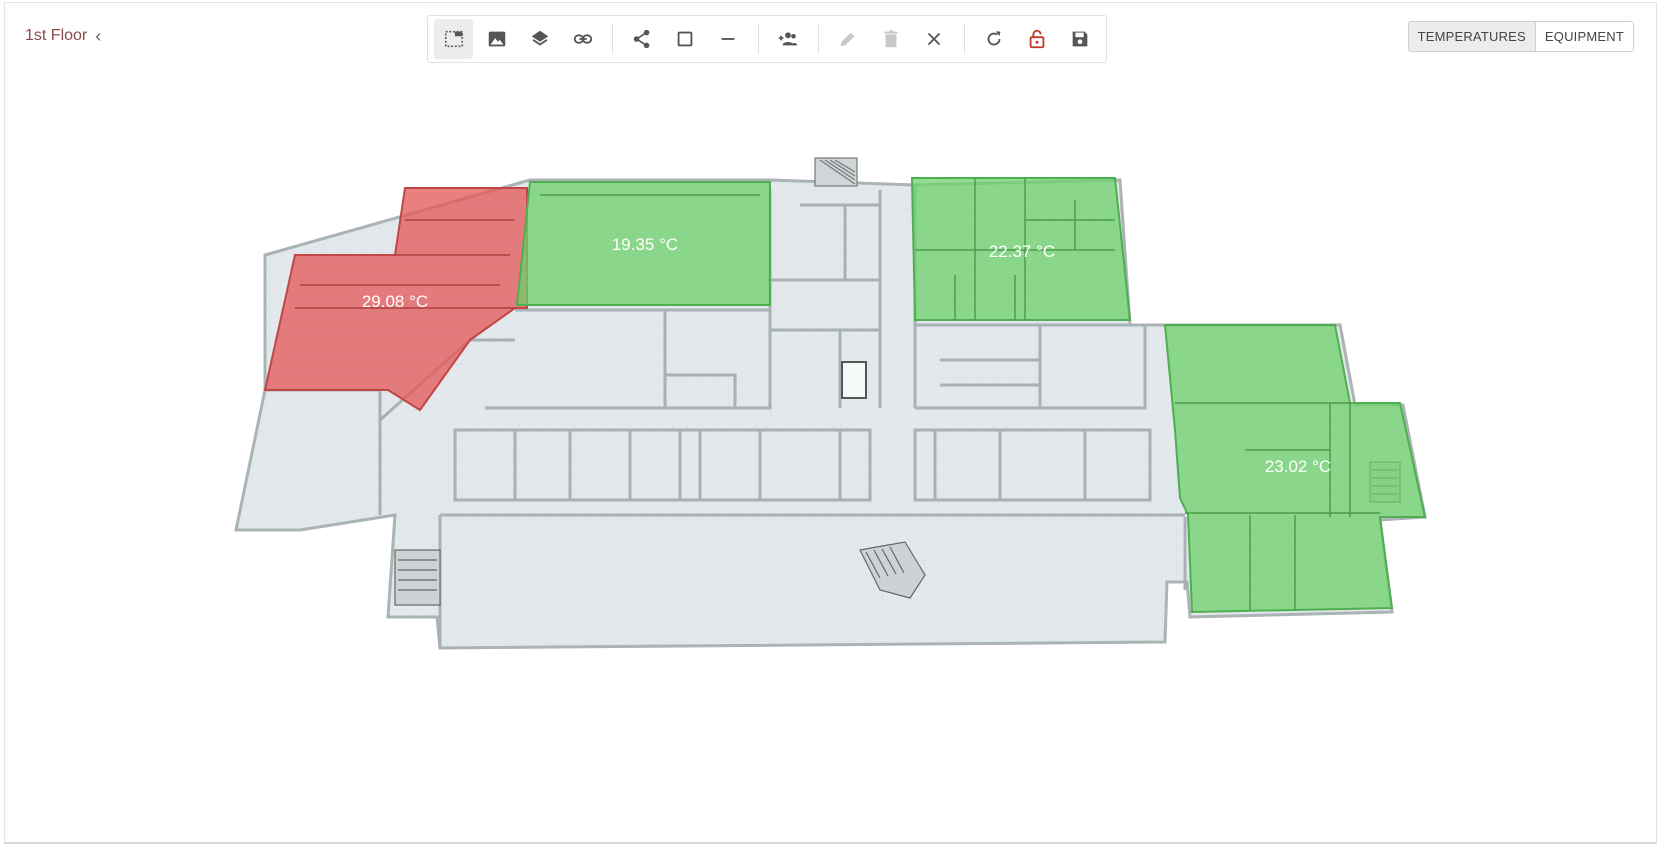  I want to click on staircase-left, so click(417, 577).